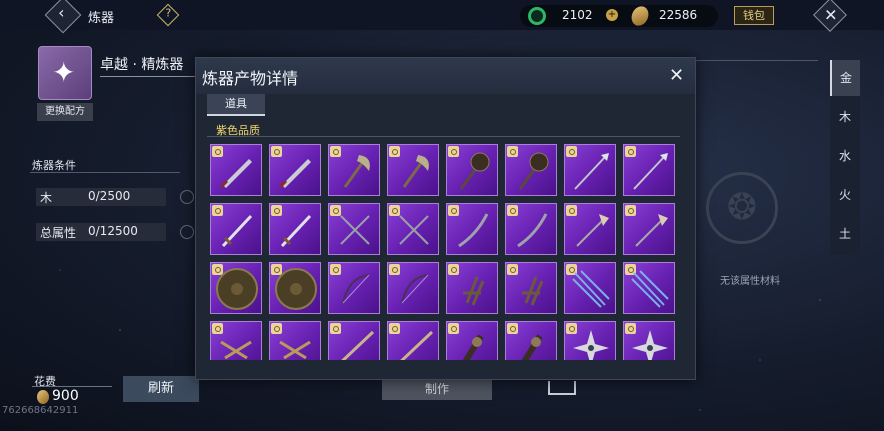 Image resolution: width=884 pixels, height=431 pixels. I want to click on close-page-button: ✕, so click(830, 16).